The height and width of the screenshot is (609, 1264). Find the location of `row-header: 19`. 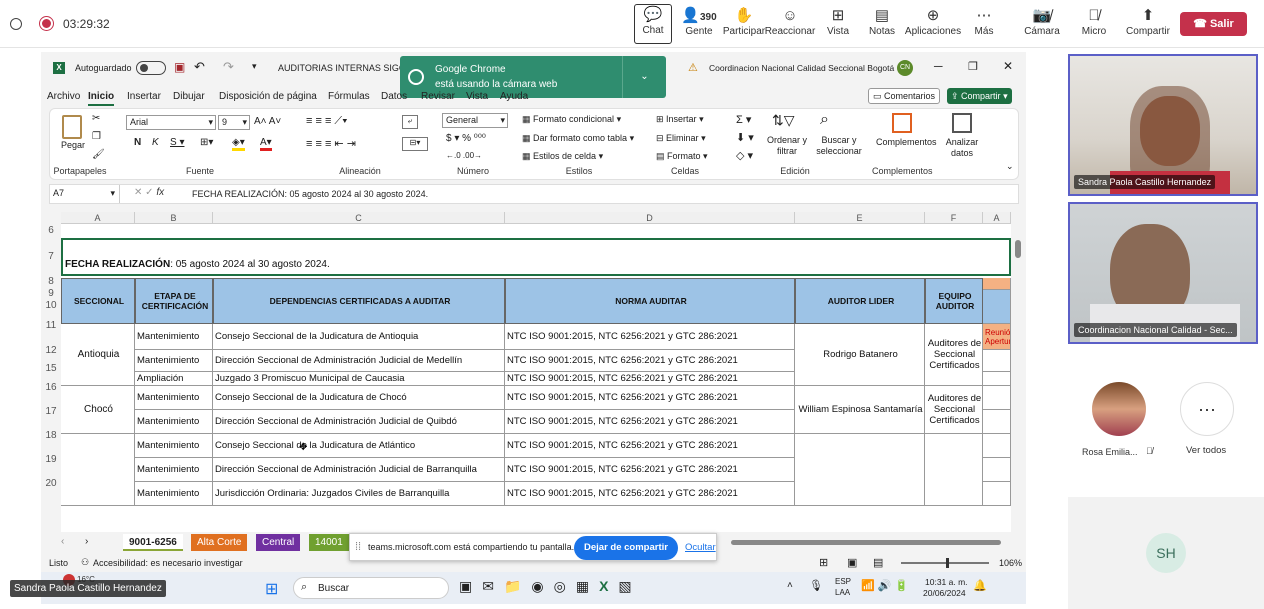

row-header: 19 is located at coordinates (51, 460).